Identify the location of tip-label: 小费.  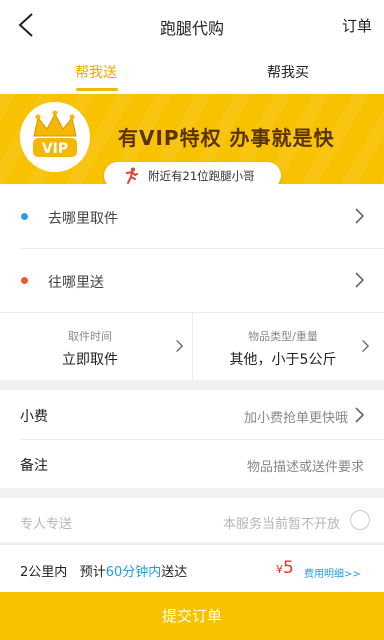
(34, 417).